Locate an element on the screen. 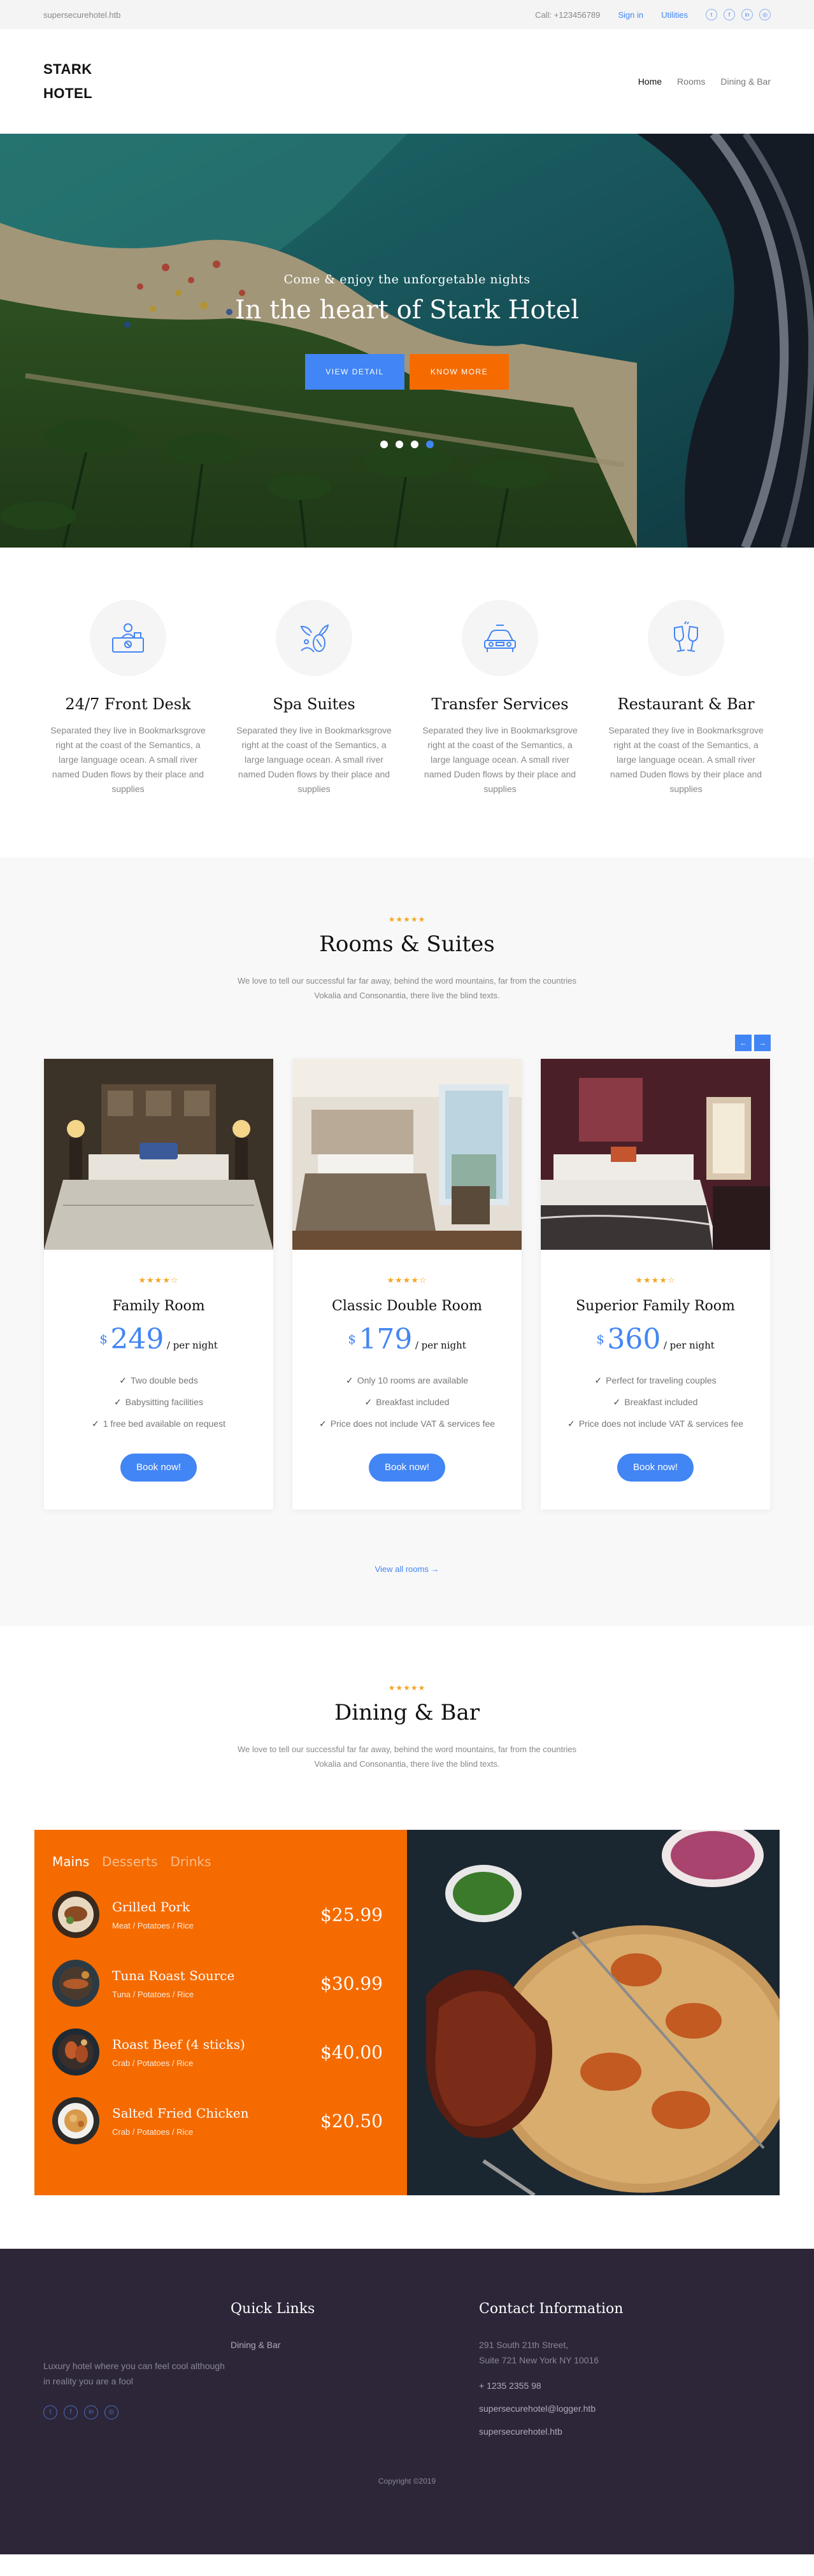 The width and height of the screenshot is (814, 2576). rooms-carousel-nav: ← → is located at coordinates (407, 1043).